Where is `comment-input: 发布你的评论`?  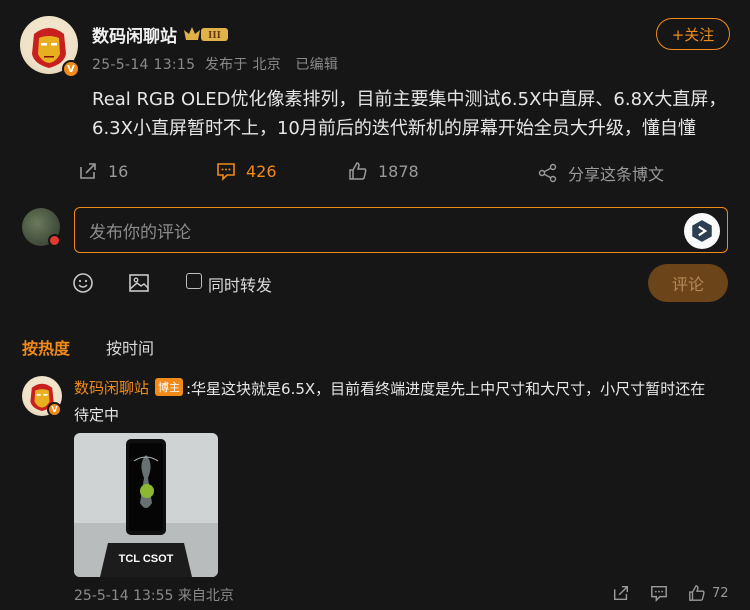
comment-input: 发布你的评论 is located at coordinates (401, 230).